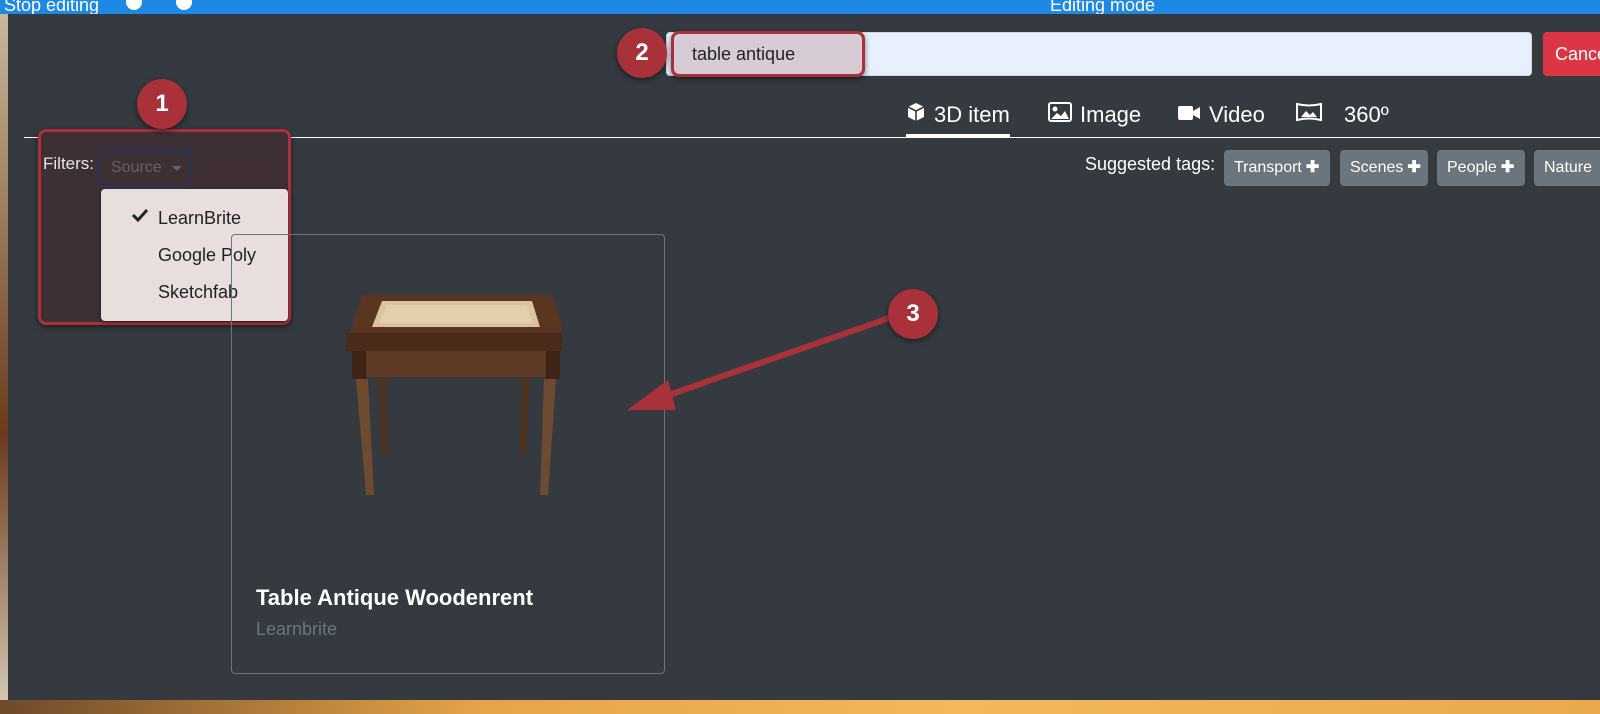 The image size is (1600, 714). What do you see at coordinates (1342, 115) in the screenshot?
I see `tab-360: 360º` at bounding box center [1342, 115].